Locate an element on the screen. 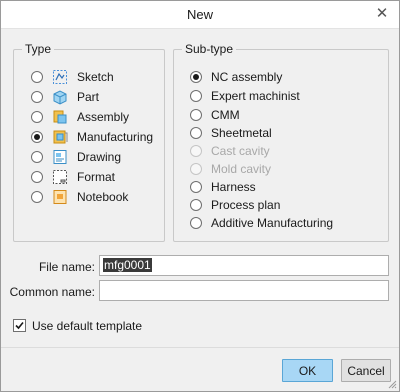 This screenshot has height=392, width=400. type-option-sketch: Sketch is located at coordinates (72, 77).